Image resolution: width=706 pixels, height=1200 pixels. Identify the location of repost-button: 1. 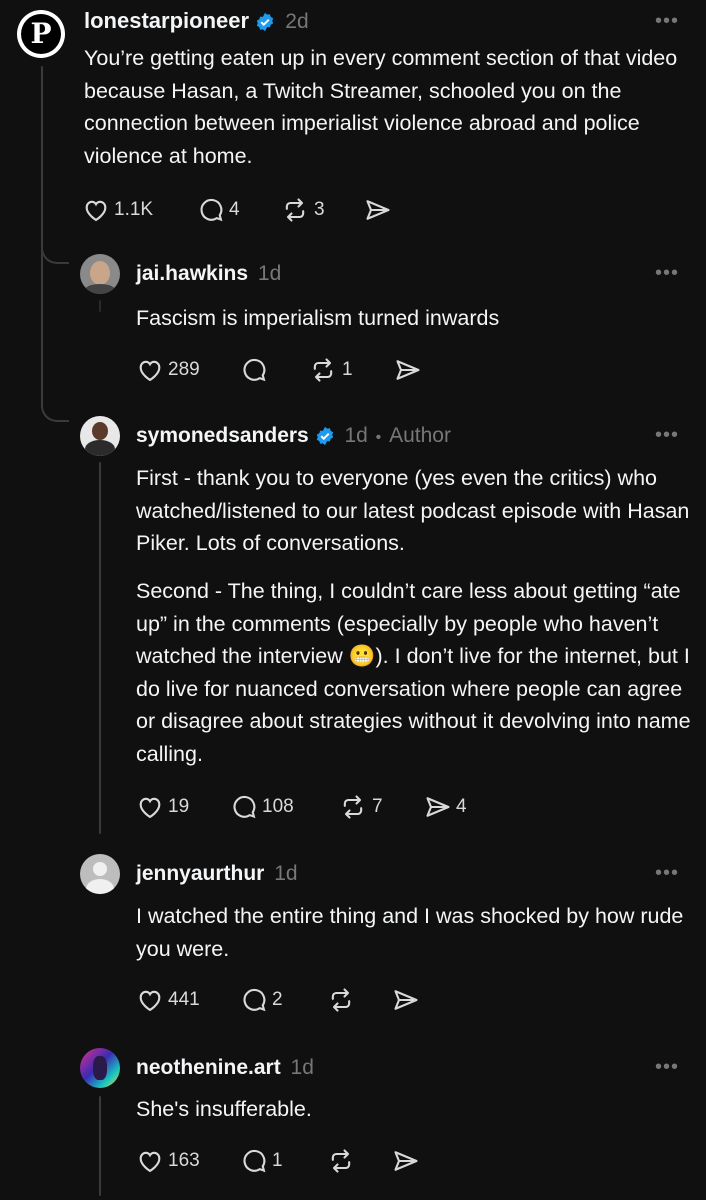
(330, 370).